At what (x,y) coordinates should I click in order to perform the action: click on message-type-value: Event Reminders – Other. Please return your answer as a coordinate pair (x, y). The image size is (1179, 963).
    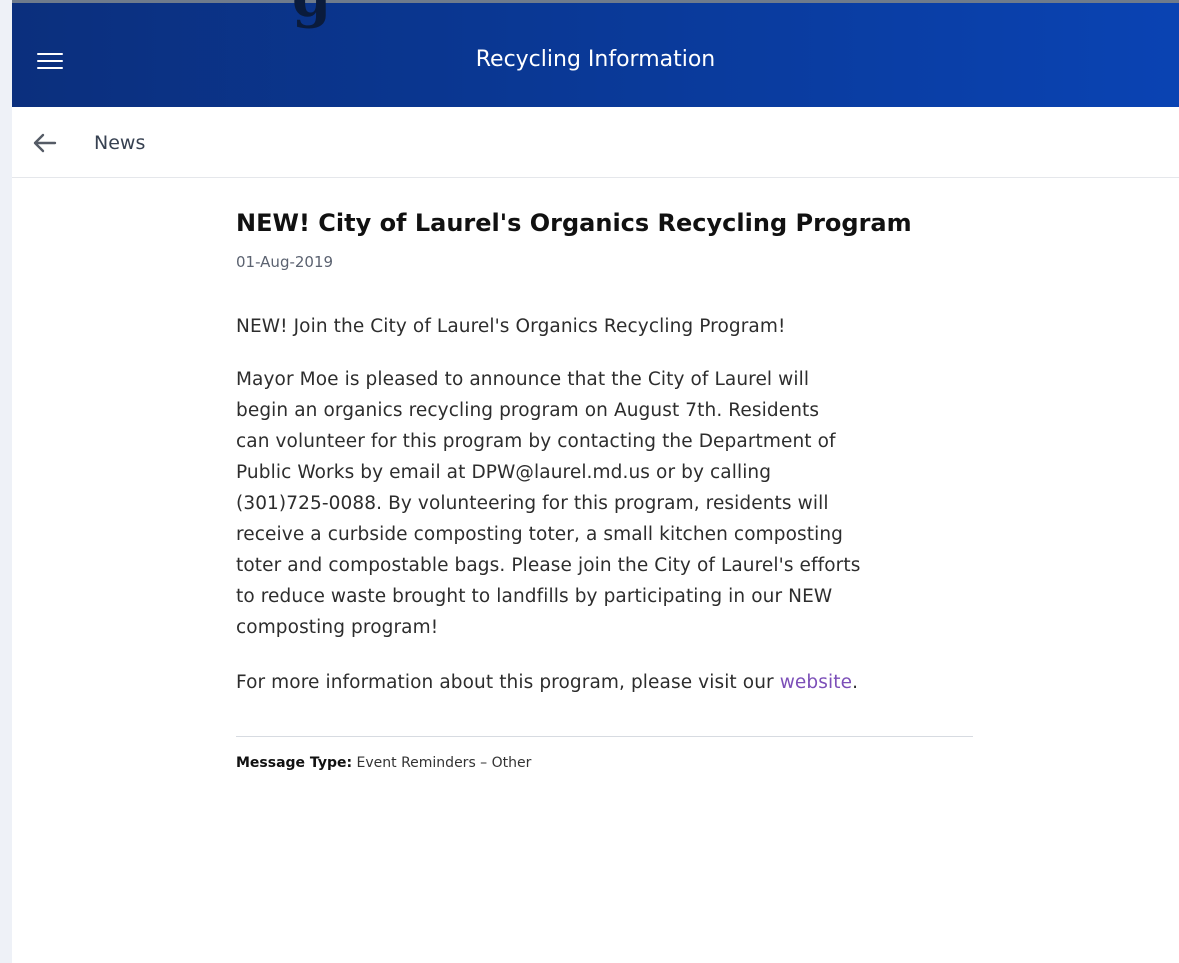
    Looking at the image, I should click on (444, 763).